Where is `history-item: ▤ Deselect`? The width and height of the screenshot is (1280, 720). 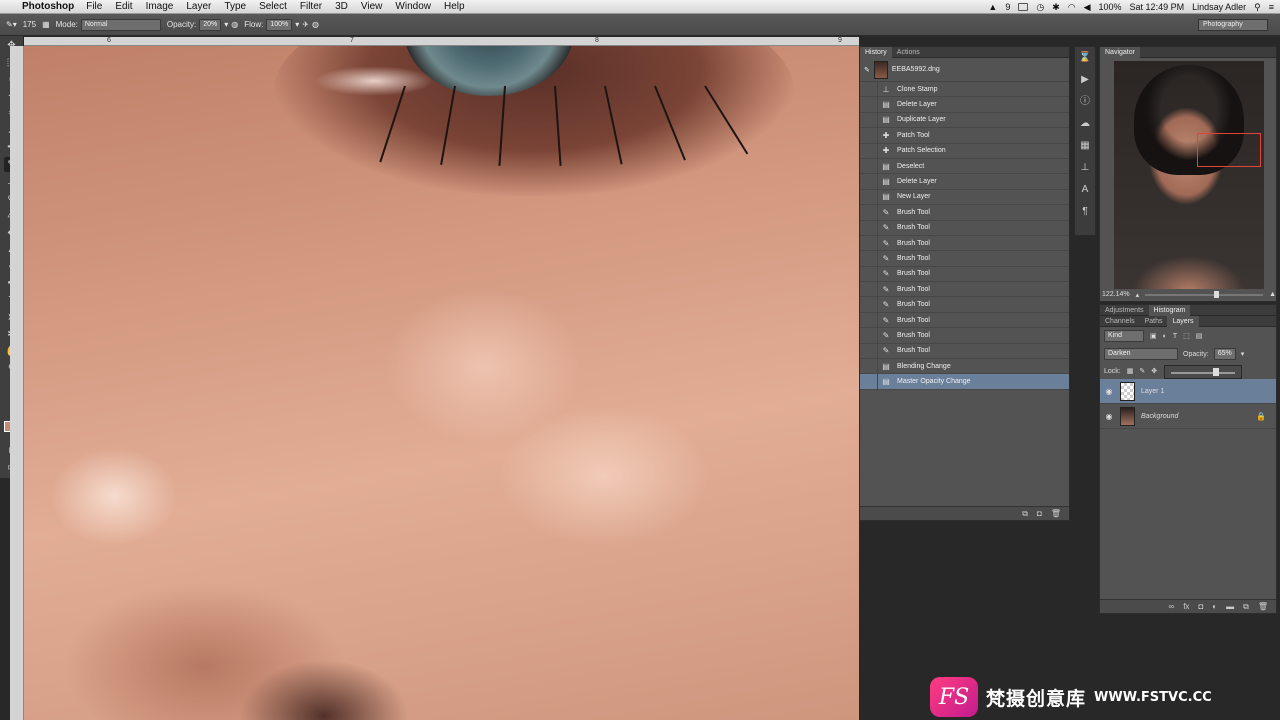
history-item: ▤ Deselect is located at coordinates (964, 166).